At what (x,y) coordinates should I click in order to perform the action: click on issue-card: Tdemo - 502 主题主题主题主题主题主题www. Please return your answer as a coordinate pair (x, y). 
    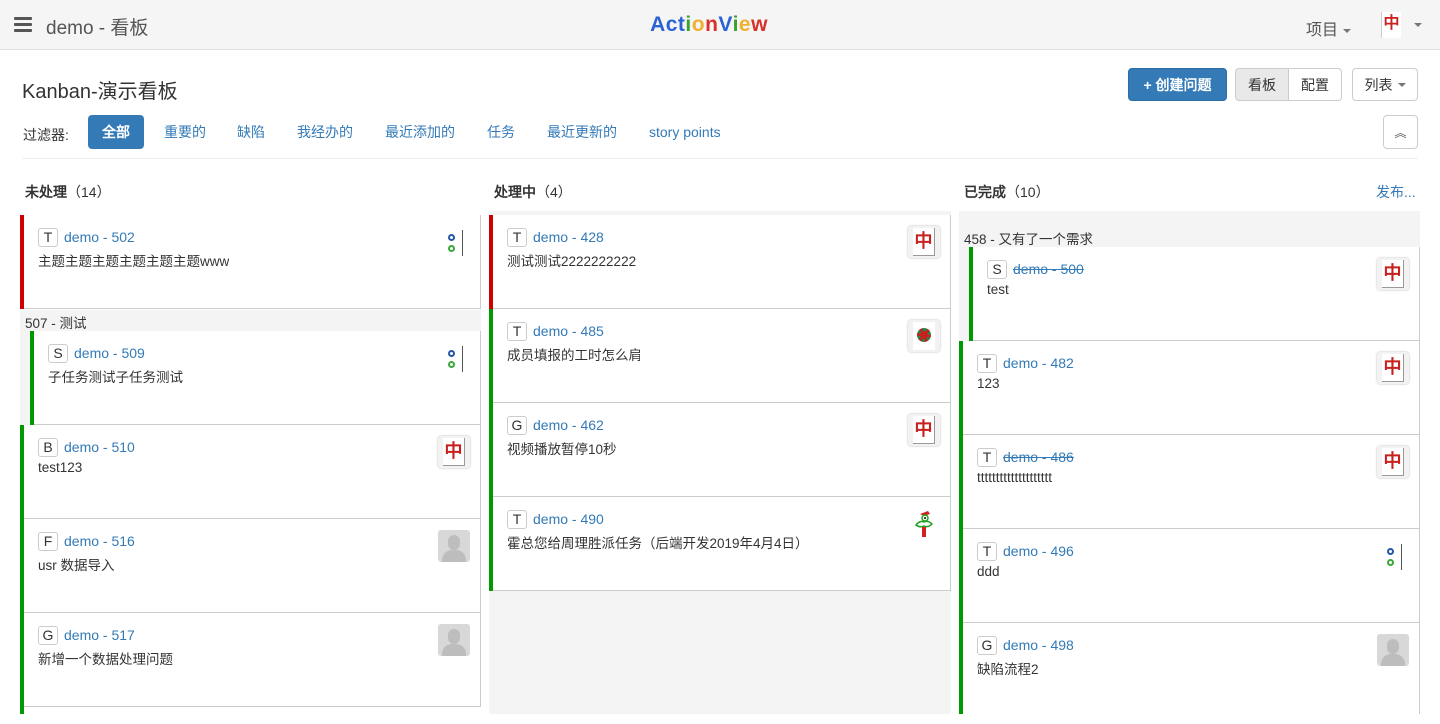
    Looking at the image, I should click on (250, 262).